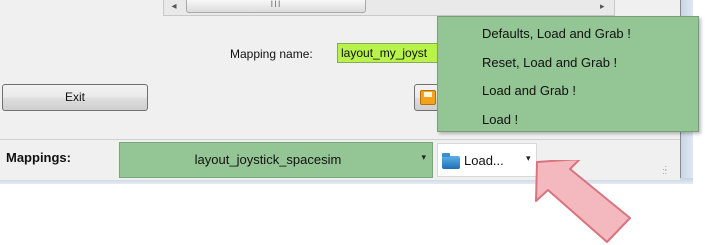  Describe the element at coordinates (583, 201) in the screenshot. I see `pink-arrow-pointer-icon` at that location.